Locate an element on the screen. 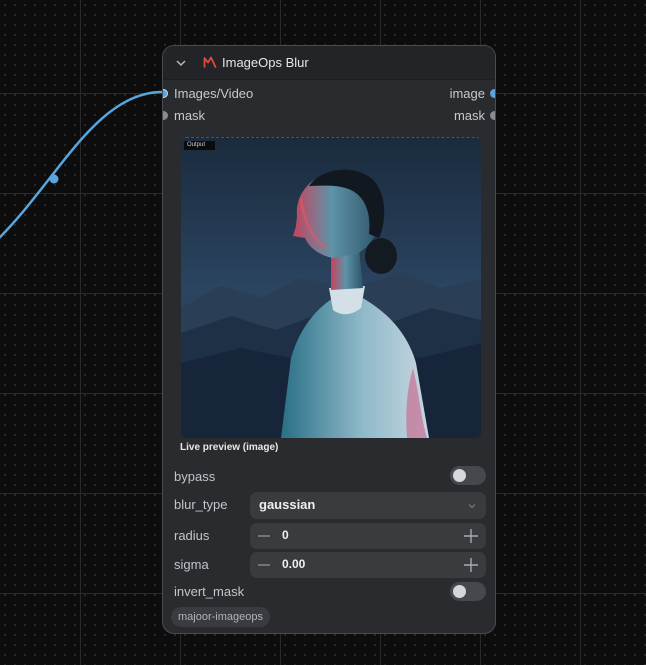 The height and width of the screenshot is (665, 646). blur-type-label: blur_type is located at coordinates (201, 504).